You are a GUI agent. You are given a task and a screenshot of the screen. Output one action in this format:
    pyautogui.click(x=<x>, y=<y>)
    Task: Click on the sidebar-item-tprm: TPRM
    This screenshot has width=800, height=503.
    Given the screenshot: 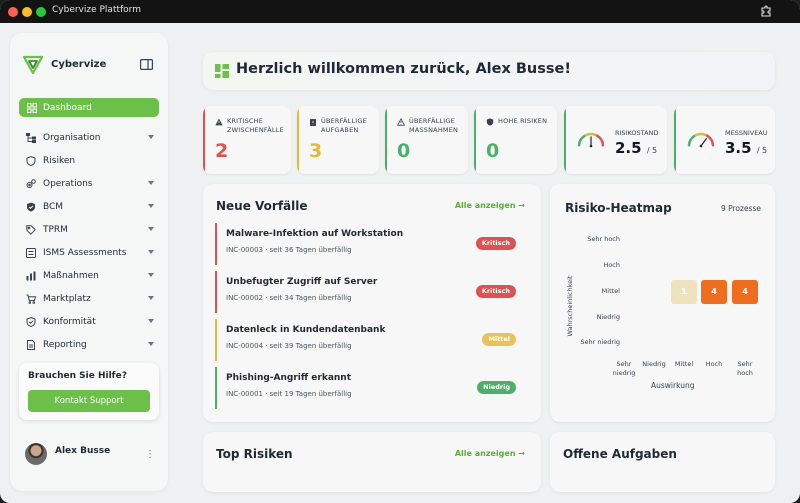 What is the action you would take?
    pyautogui.click(x=90, y=229)
    